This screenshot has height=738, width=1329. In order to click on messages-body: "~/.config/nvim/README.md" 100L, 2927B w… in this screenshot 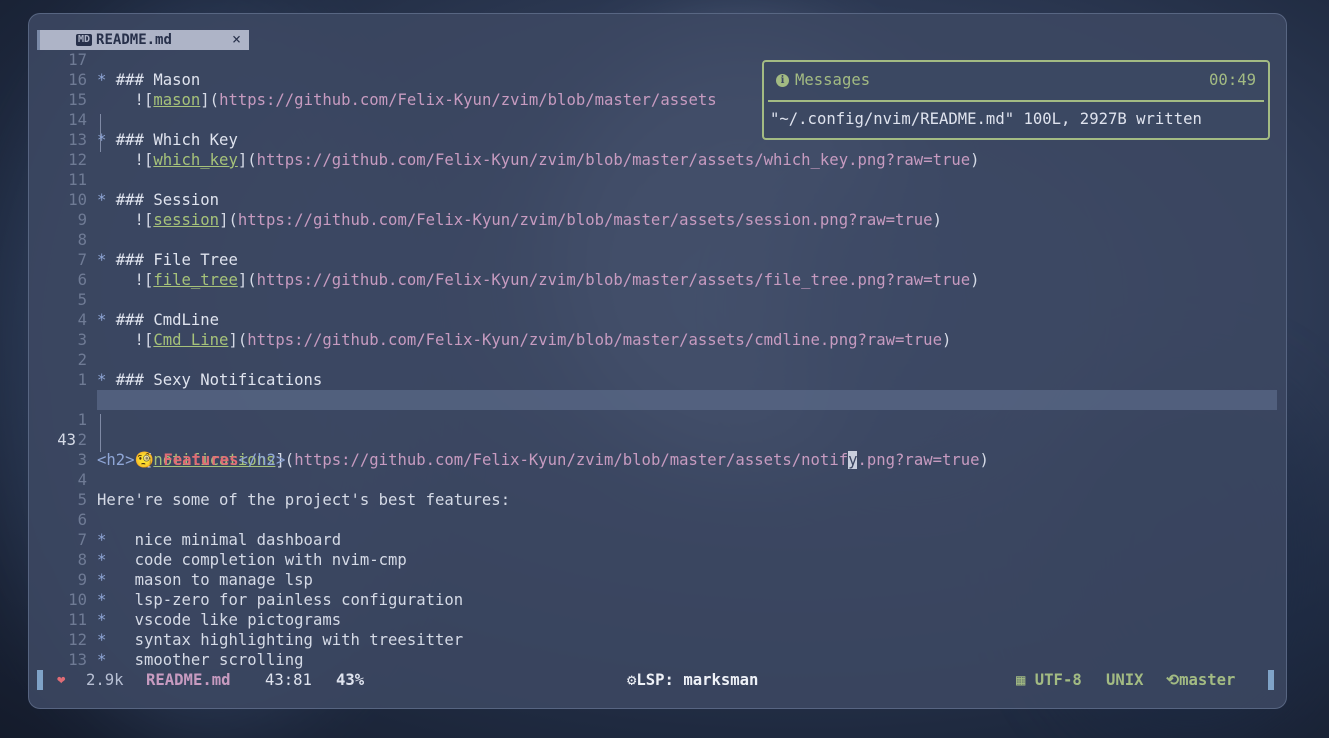, I will do `click(986, 119)`.